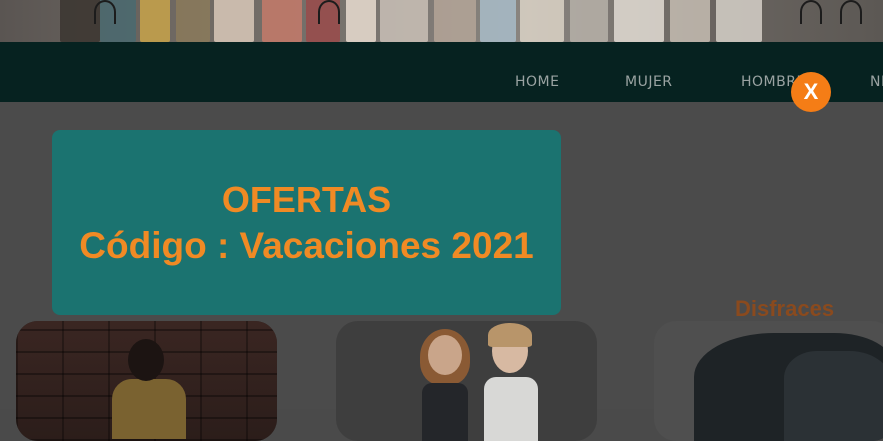  I want to click on close-modal-button: X, so click(811, 92).